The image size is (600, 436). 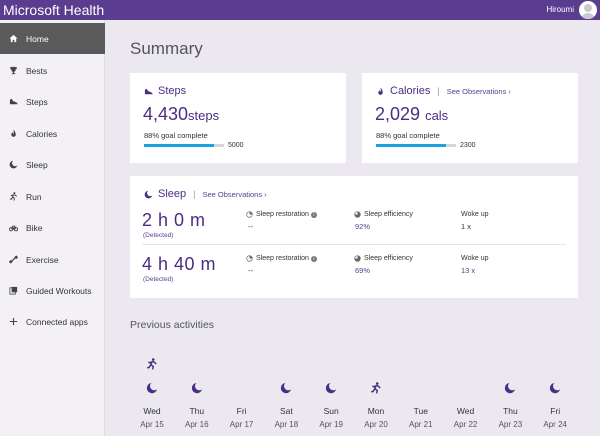 I want to click on sidebar-item-bests: Bests, so click(x=52, y=70).